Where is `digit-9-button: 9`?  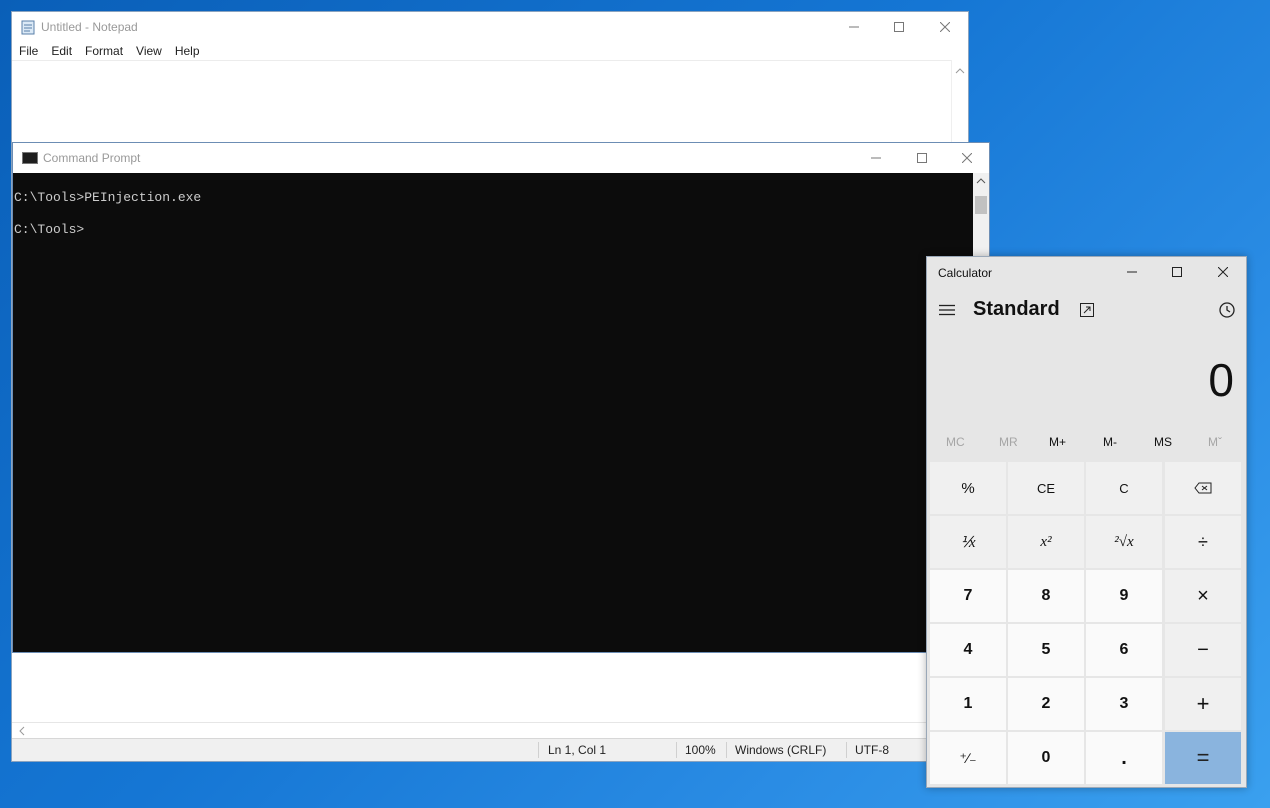
digit-9-button: 9 is located at coordinates (1124, 596).